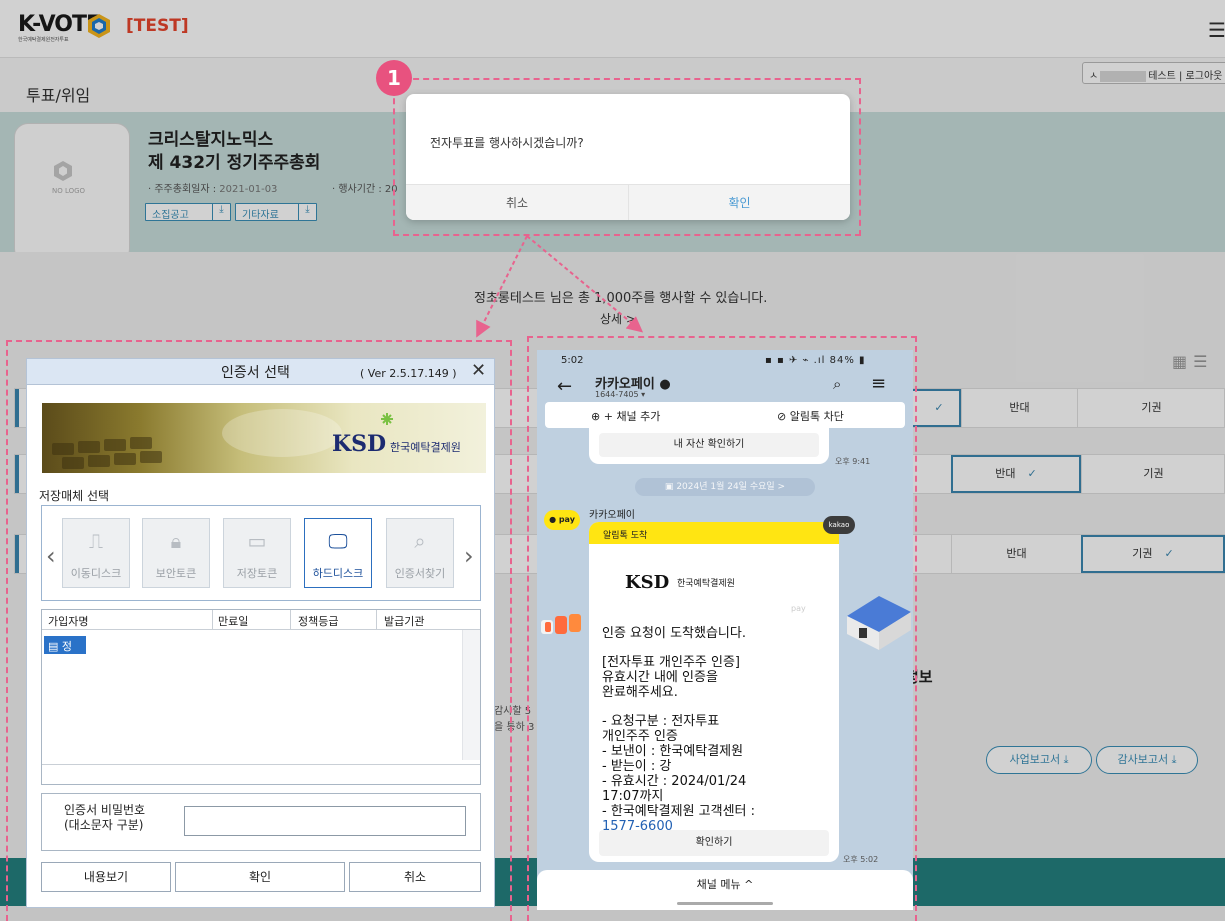  What do you see at coordinates (257, 573) in the screenshot?
I see `media-label: 저장토큰` at bounding box center [257, 573].